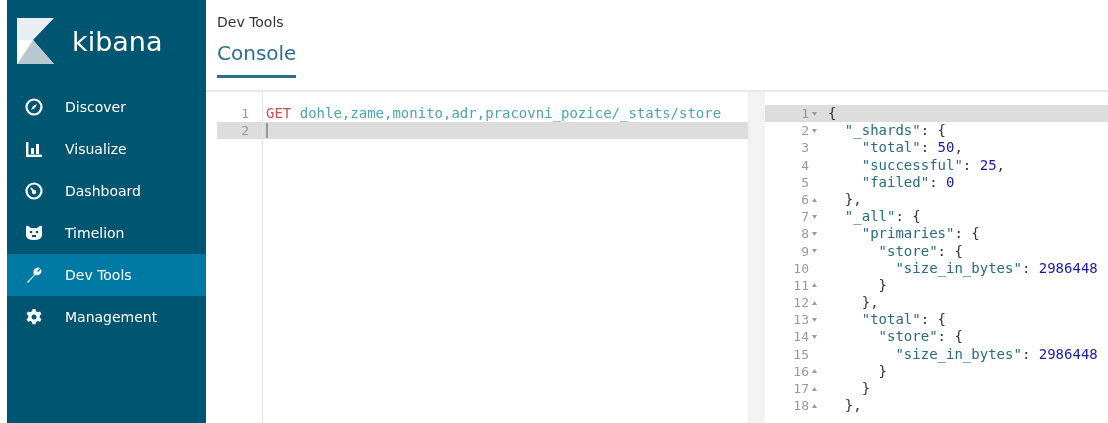  Describe the element at coordinates (106, 149) in the screenshot. I see `nav-item: Visualize` at that location.